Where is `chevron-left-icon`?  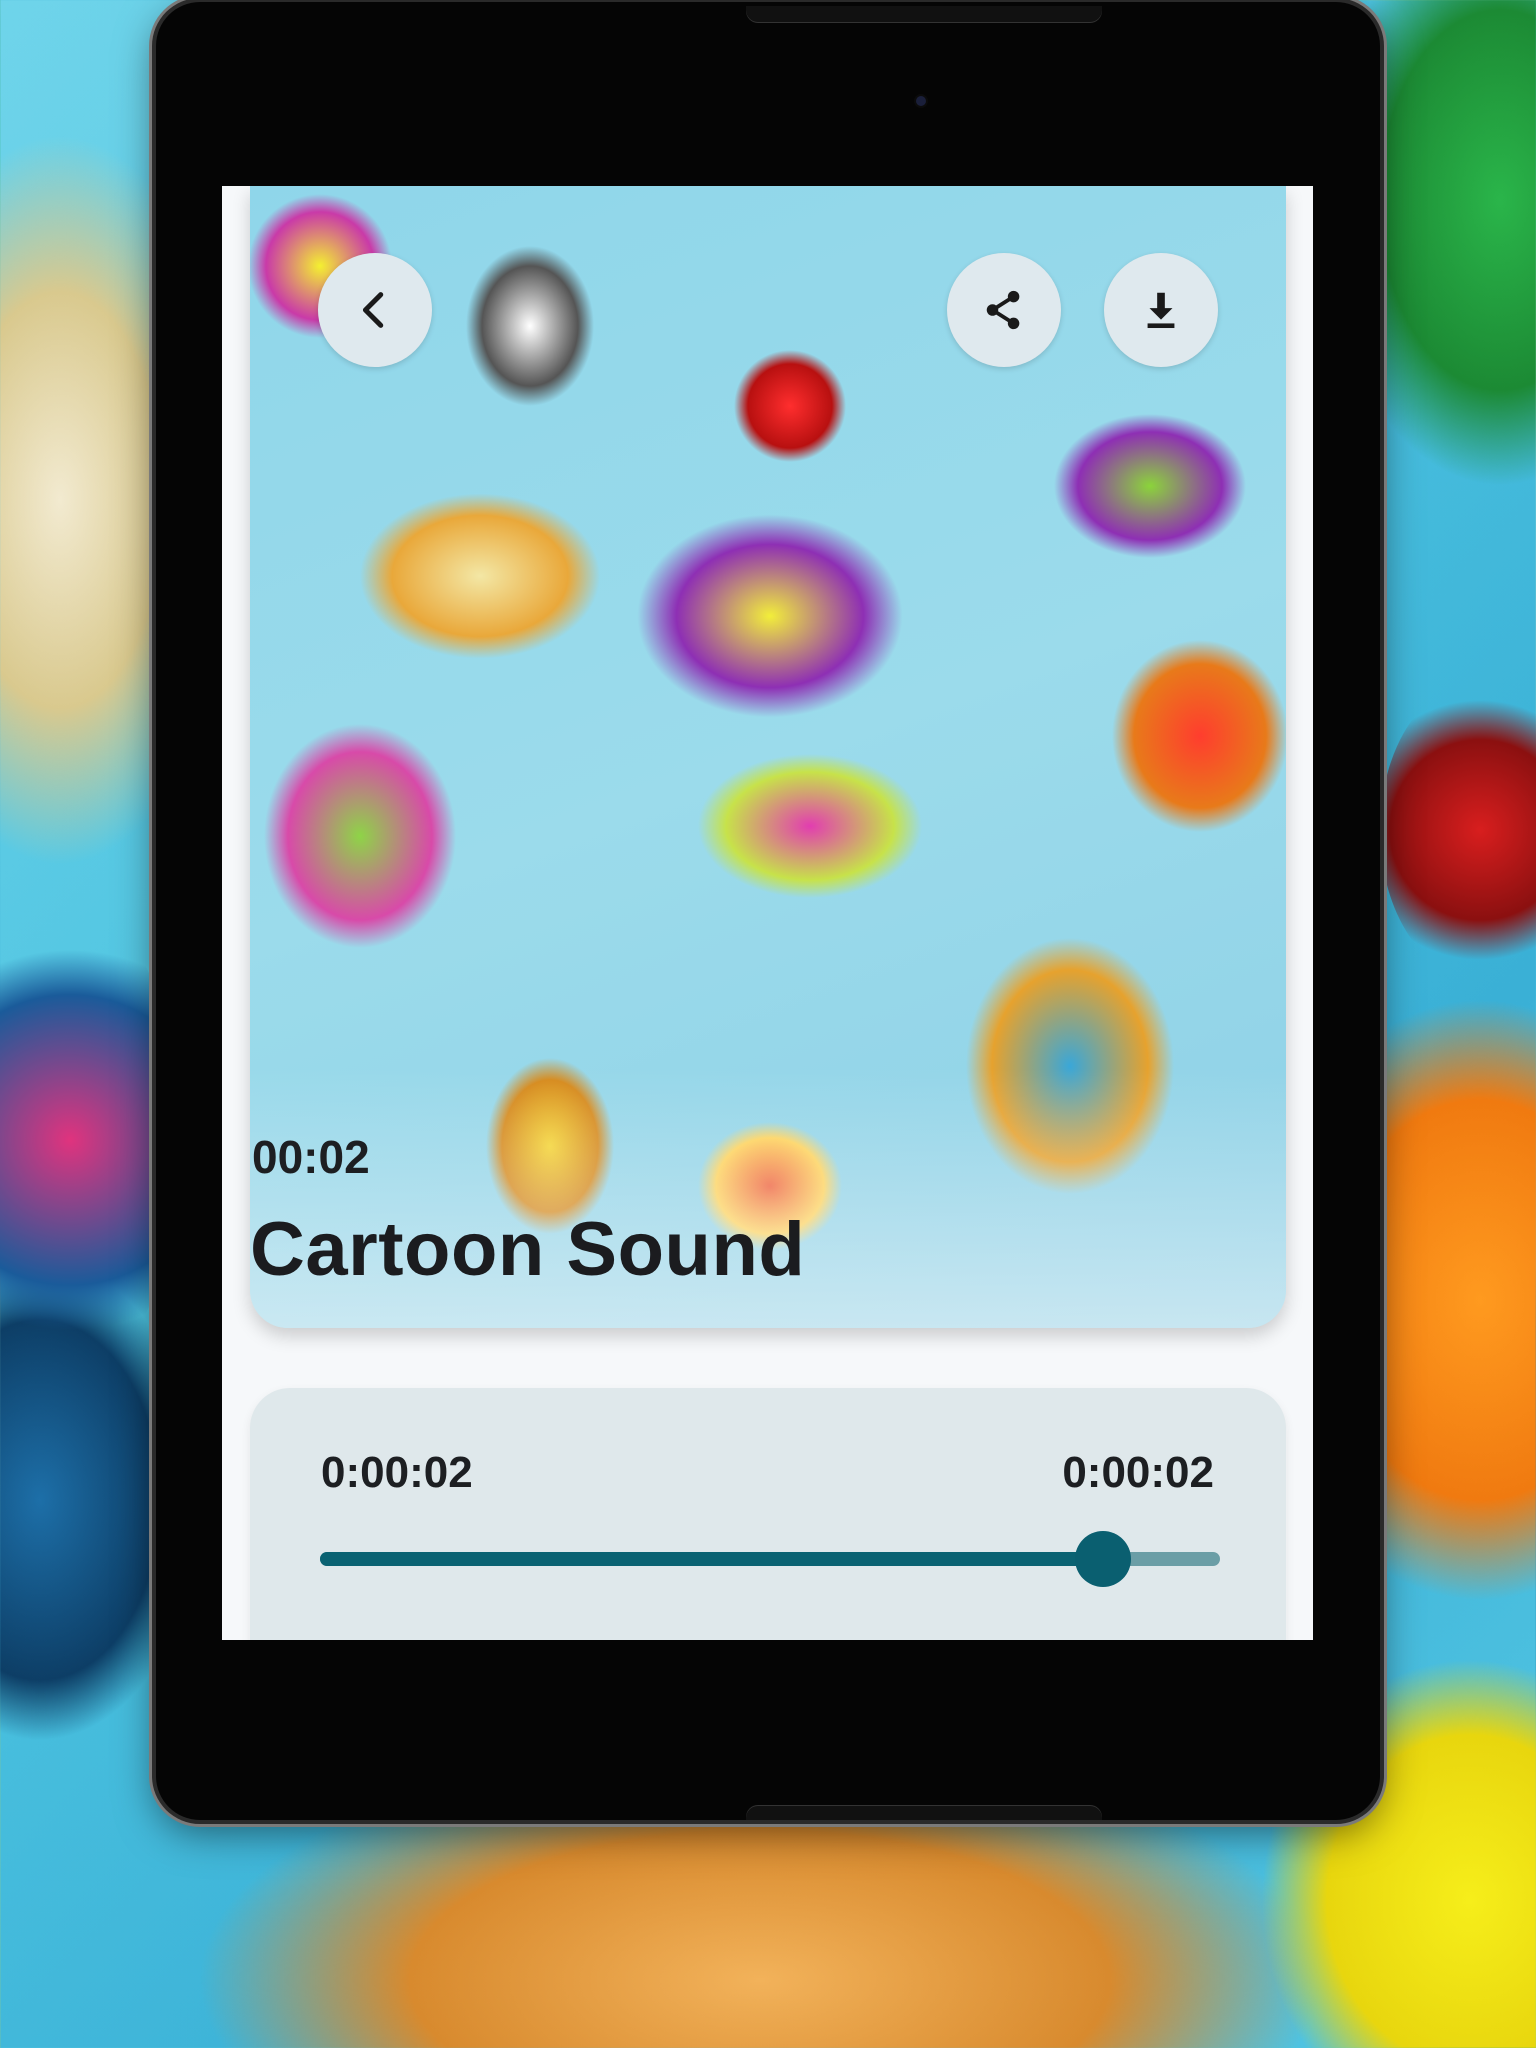 chevron-left-icon is located at coordinates (373, 310).